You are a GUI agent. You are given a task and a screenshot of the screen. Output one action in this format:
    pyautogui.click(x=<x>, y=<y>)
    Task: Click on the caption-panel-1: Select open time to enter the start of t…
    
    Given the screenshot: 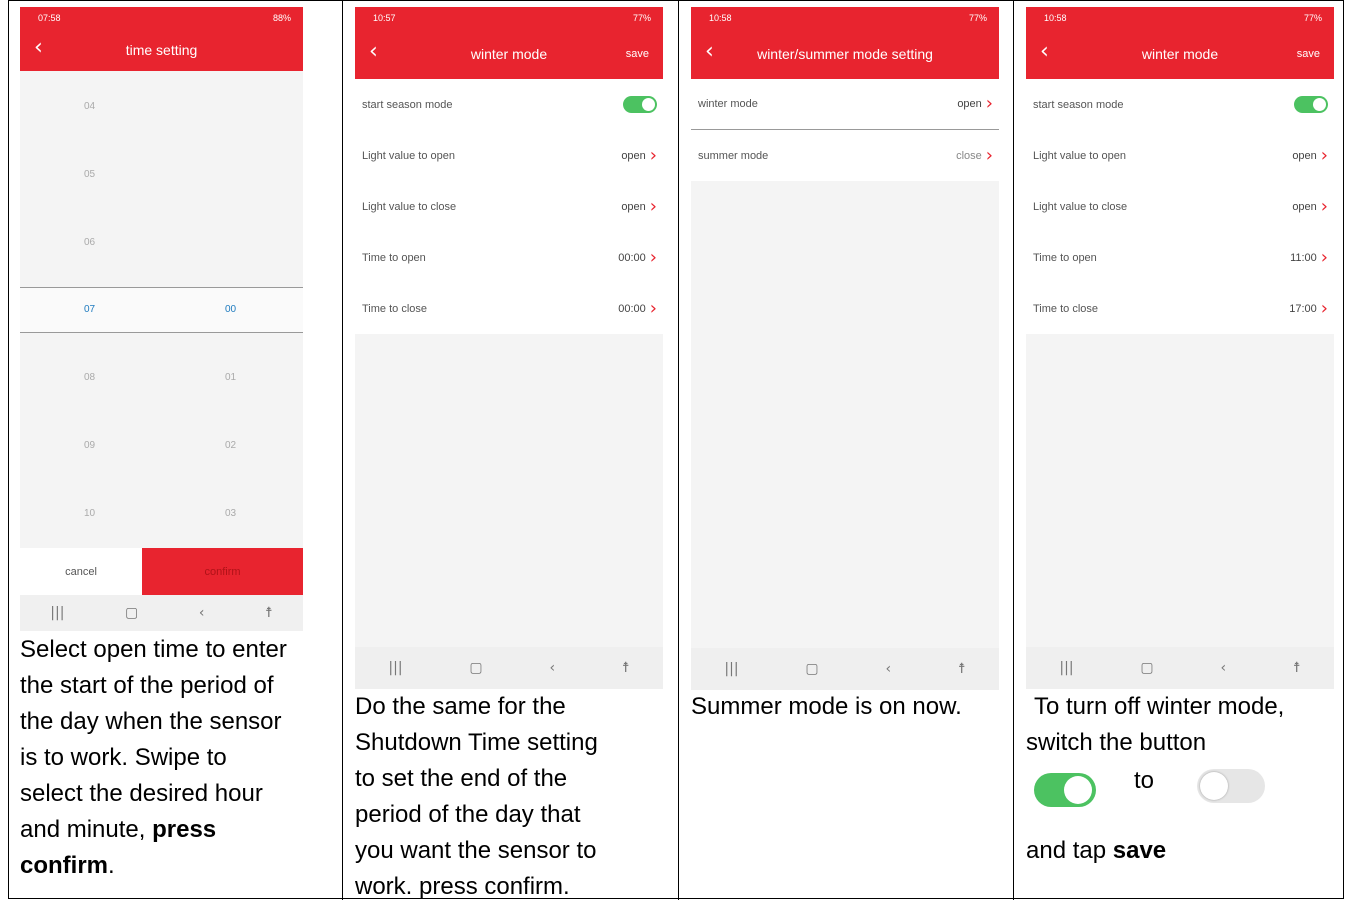 What is the action you would take?
    pyautogui.click(x=153, y=757)
    